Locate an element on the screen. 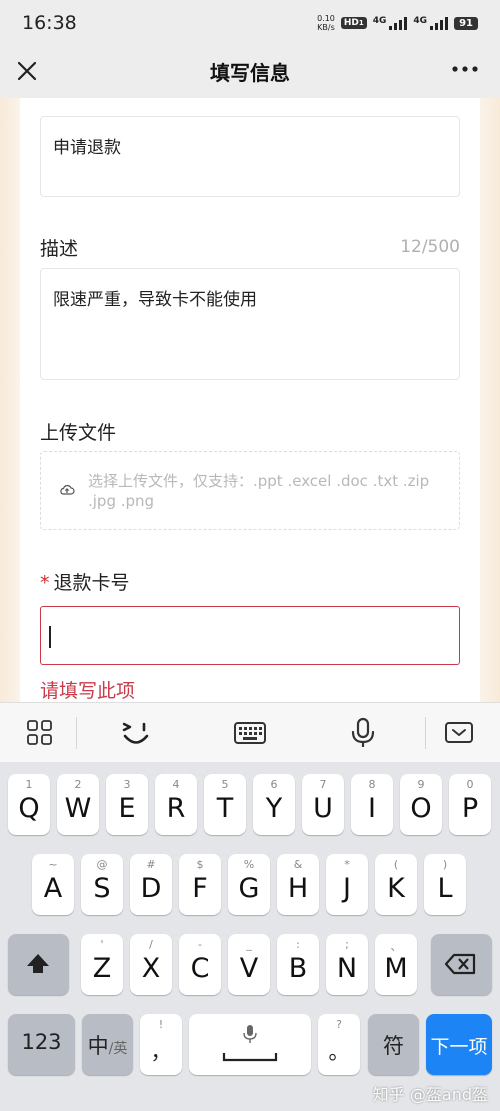 Image resolution: width=500 pixels, height=1111 pixels. key-hint: : is located at coordinates (298, 944).